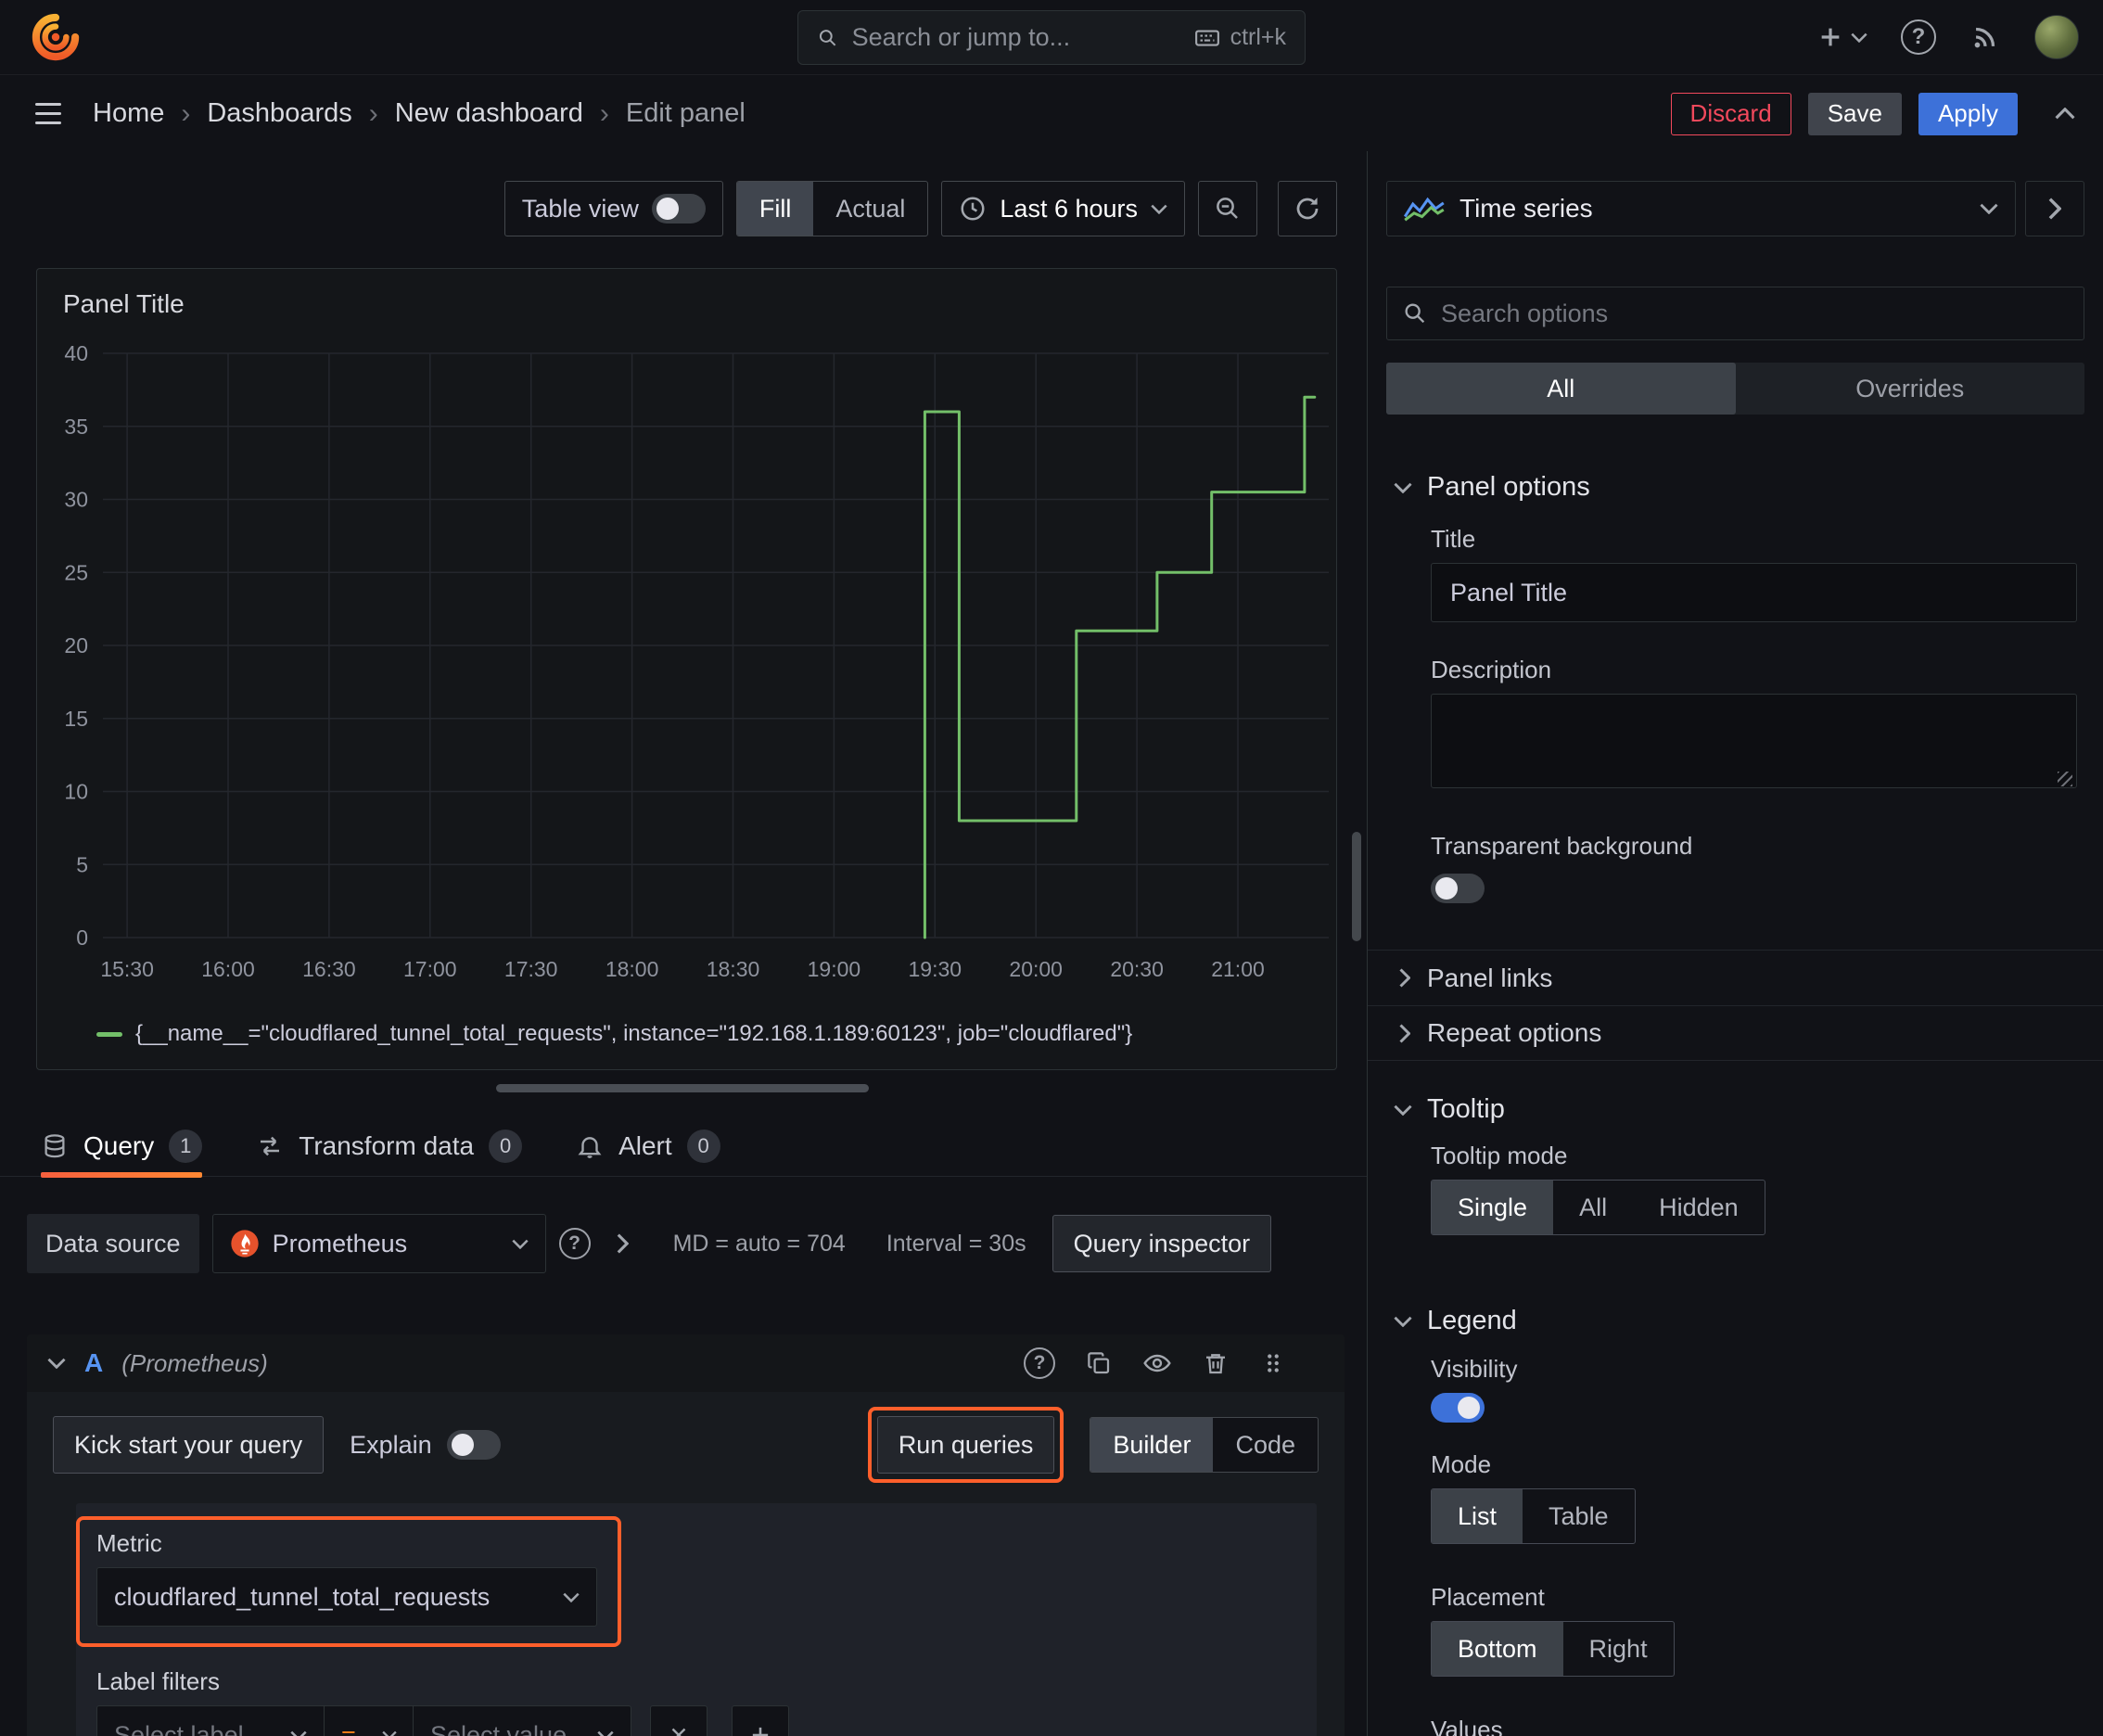 The width and height of the screenshot is (2103, 1736). I want to click on chevron-up-icon, so click(2065, 114).